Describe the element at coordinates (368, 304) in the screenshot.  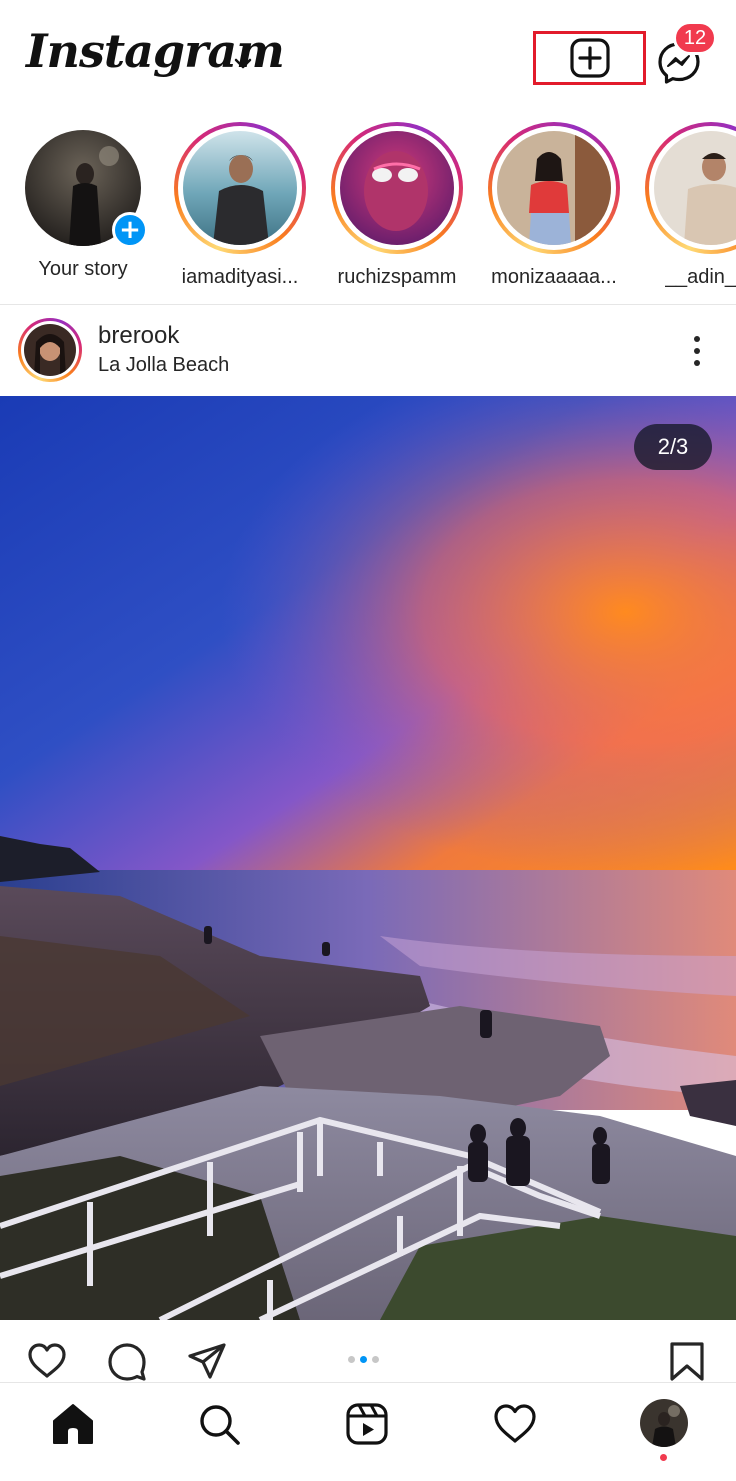
I see `divider` at that location.